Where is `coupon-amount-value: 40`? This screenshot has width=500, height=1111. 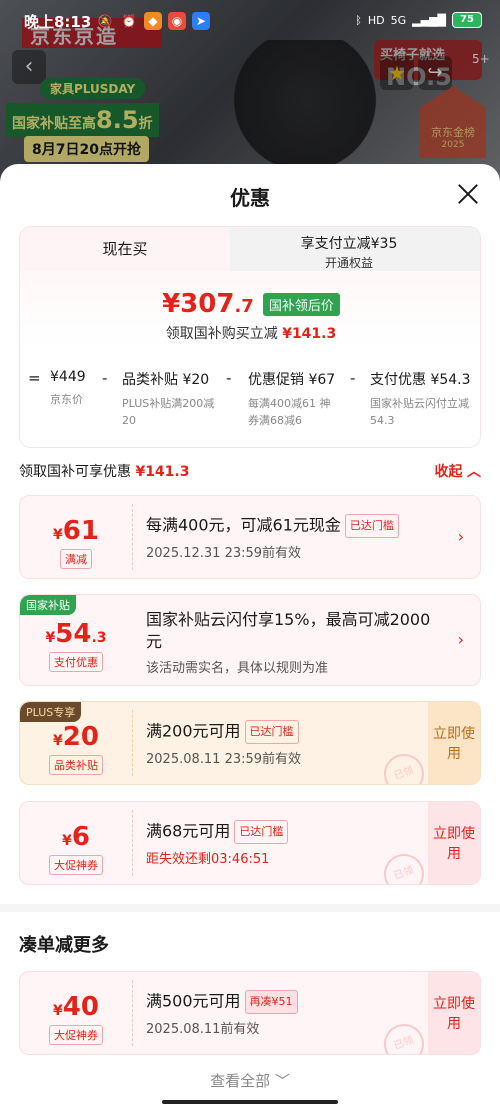
coupon-amount-value: 40 is located at coordinates (80, 1007).